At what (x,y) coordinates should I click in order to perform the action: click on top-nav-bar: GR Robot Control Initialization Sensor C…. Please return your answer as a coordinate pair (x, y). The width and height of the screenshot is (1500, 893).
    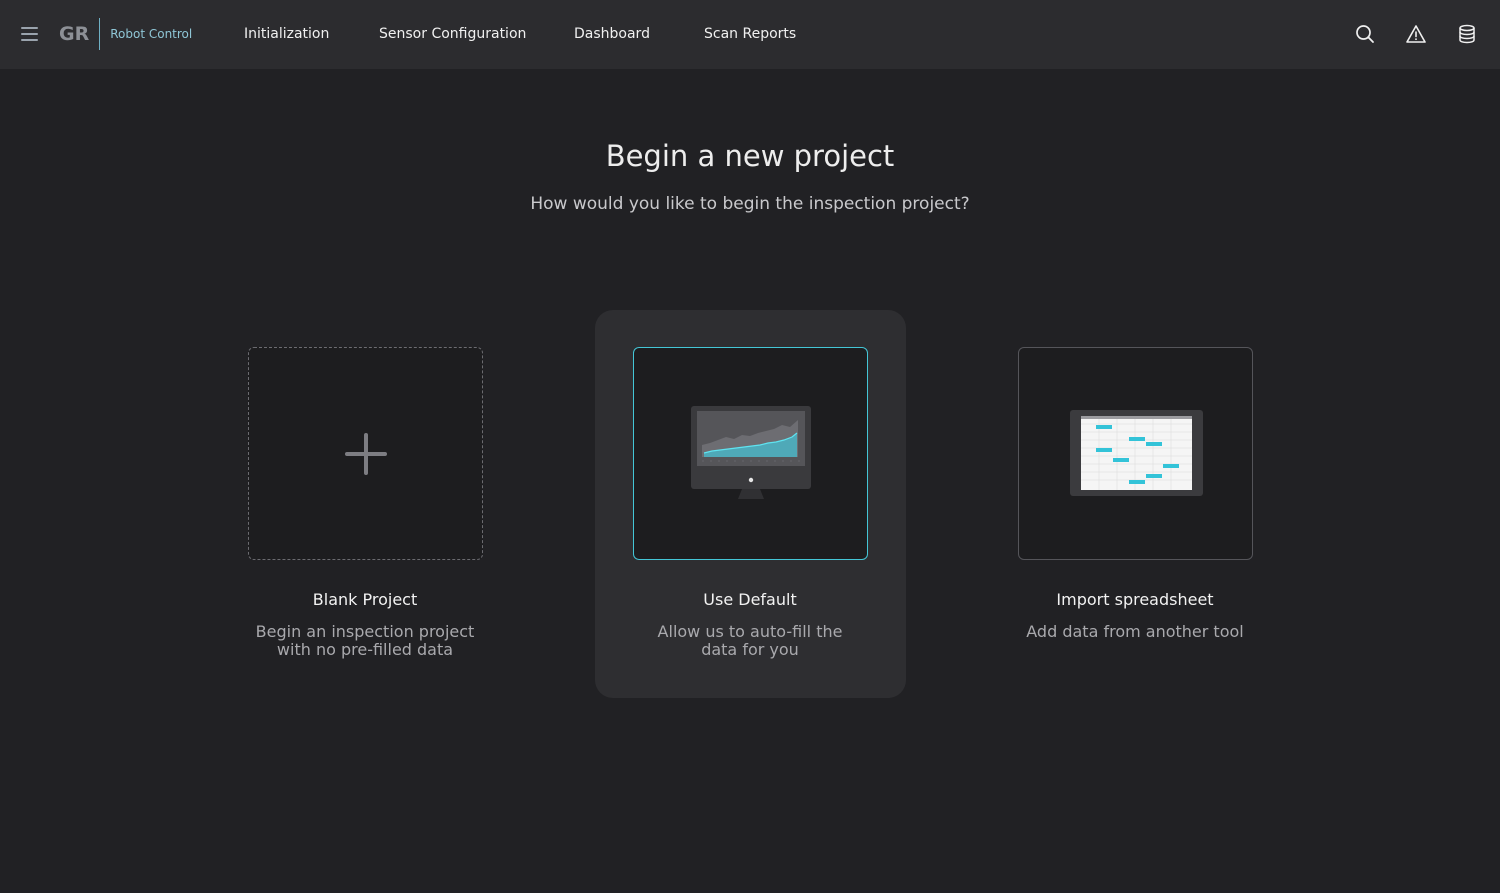
    Looking at the image, I should click on (750, 34).